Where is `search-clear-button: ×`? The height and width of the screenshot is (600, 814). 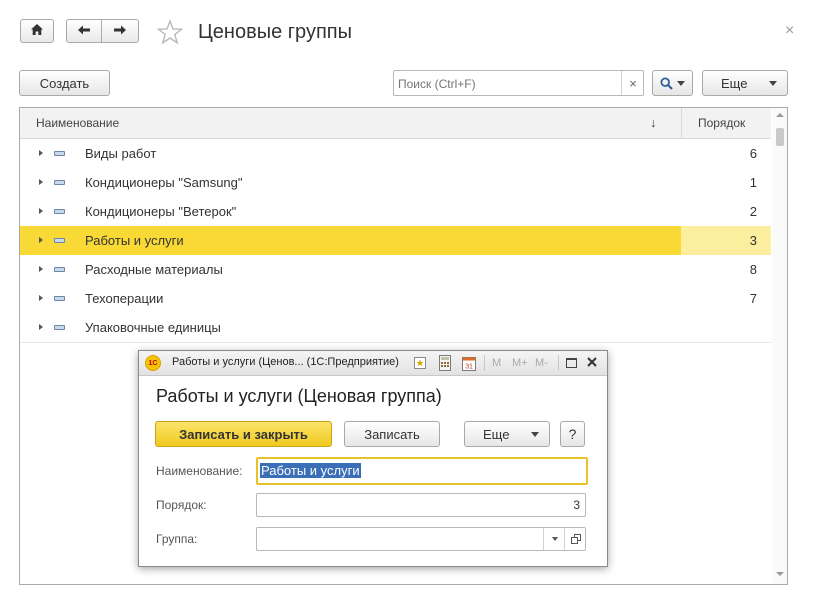
search-clear-button: × is located at coordinates (632, 83).